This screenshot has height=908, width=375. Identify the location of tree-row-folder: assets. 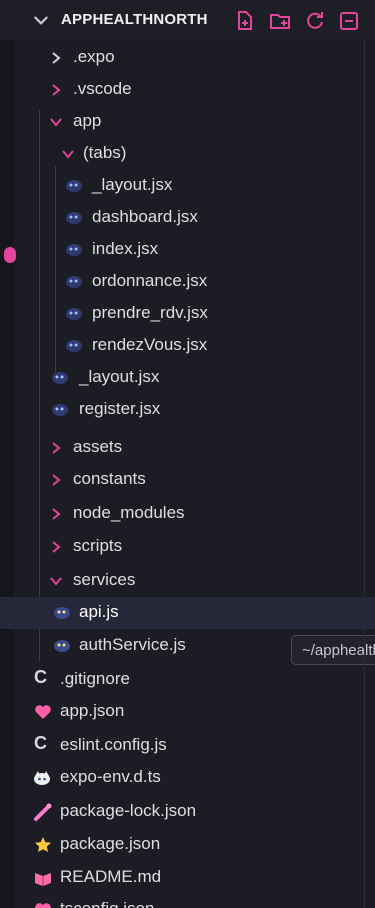
(187, 448).